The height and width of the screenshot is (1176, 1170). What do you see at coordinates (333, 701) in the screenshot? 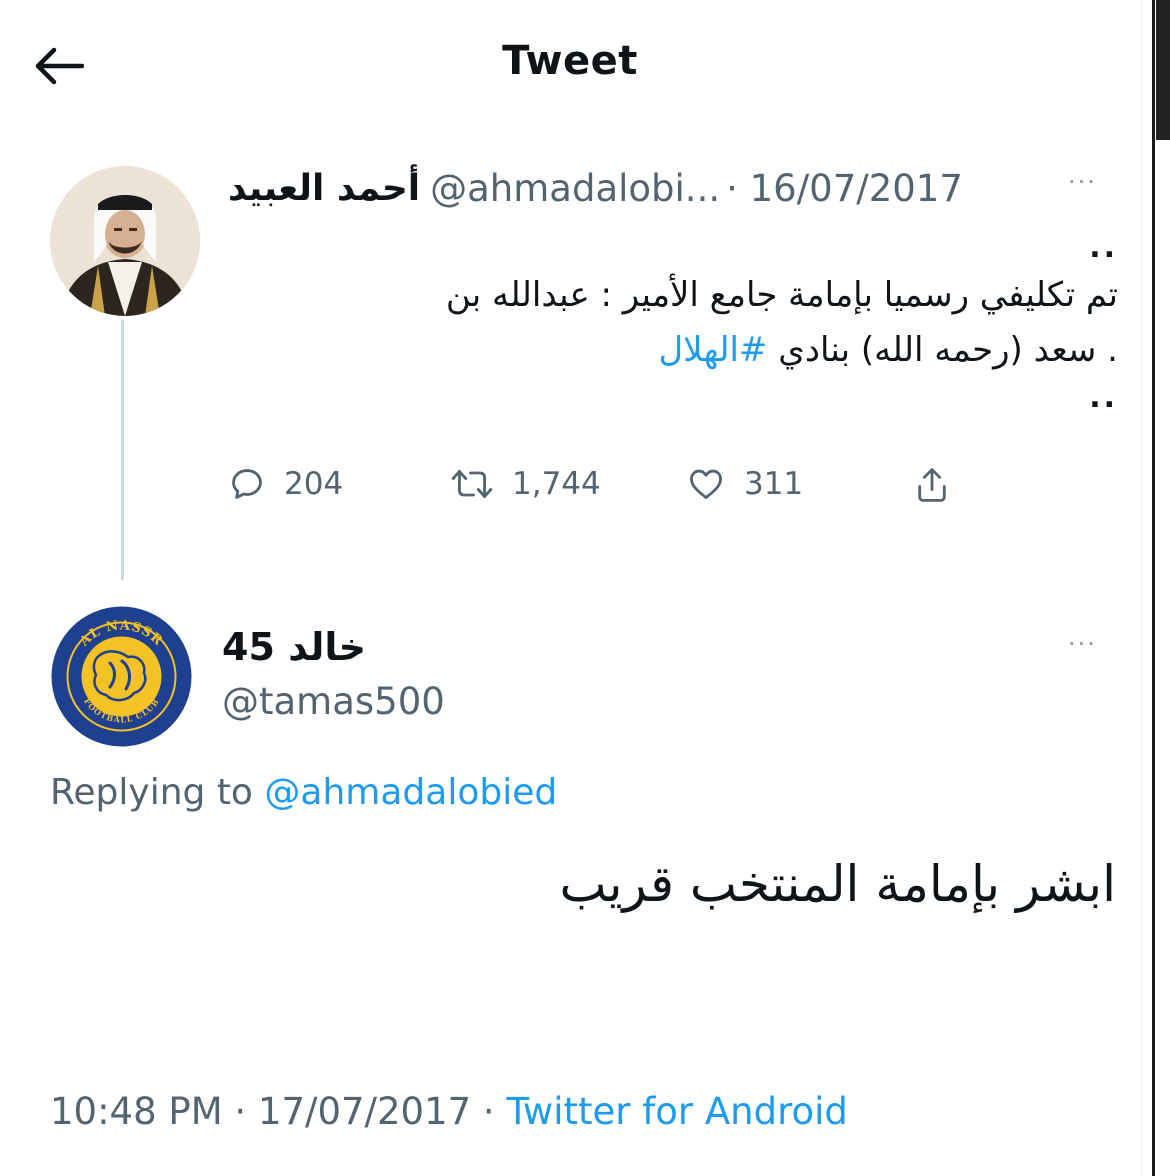
I see `reply-author-handle: @tamas500` at bounding box center [333, 701].